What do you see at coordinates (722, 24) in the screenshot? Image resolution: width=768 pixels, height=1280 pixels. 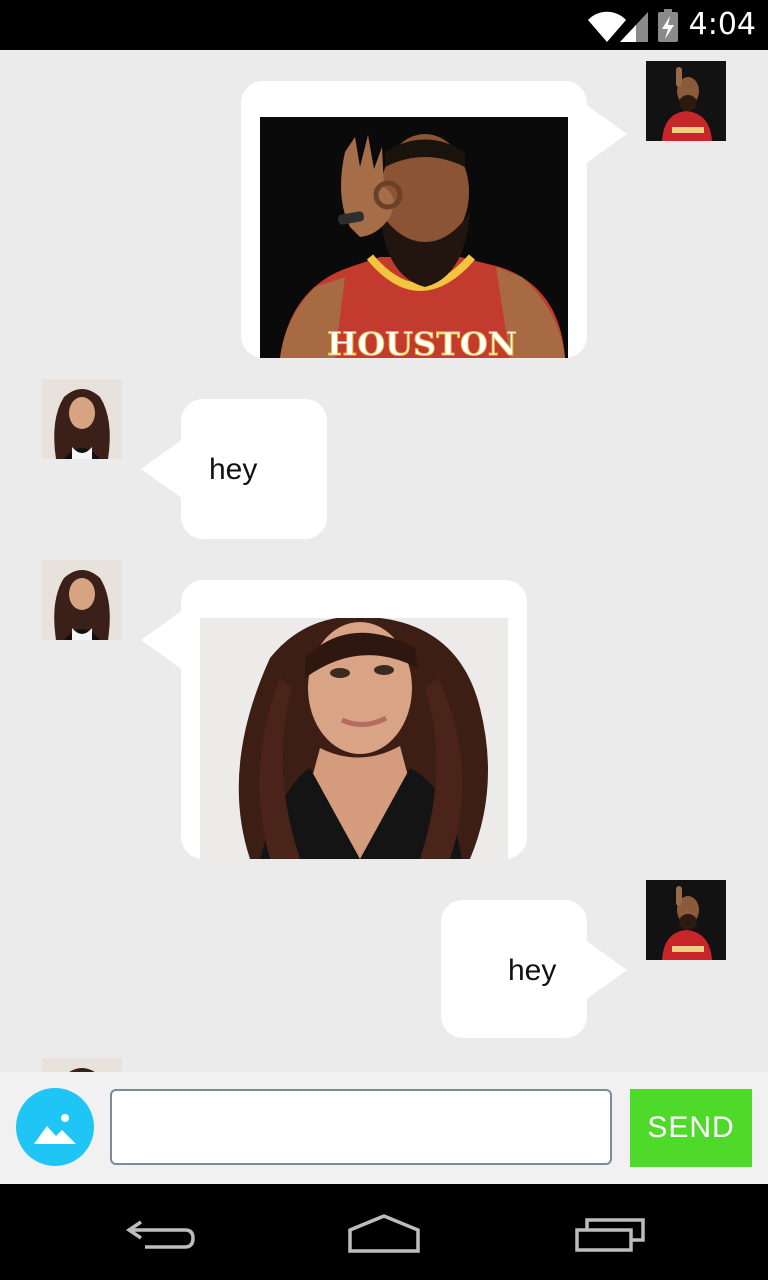 I see `status-clock: 4:04` at bounding box center [722, 24].